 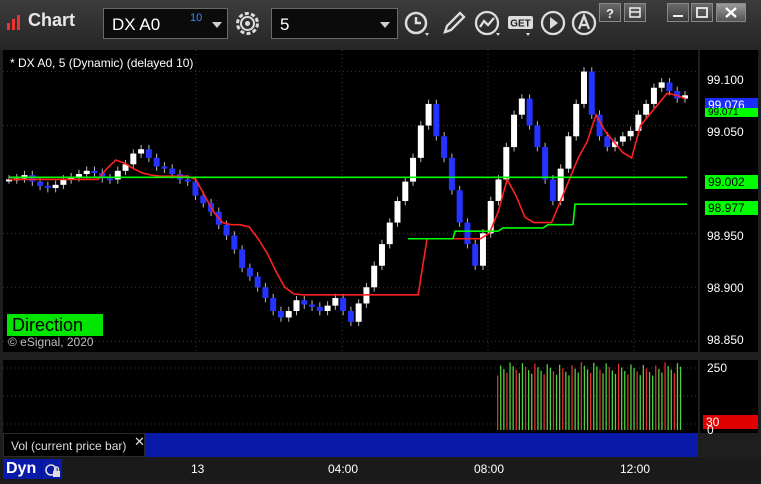 I want to click on lock-button, so click(x=52, y=469).